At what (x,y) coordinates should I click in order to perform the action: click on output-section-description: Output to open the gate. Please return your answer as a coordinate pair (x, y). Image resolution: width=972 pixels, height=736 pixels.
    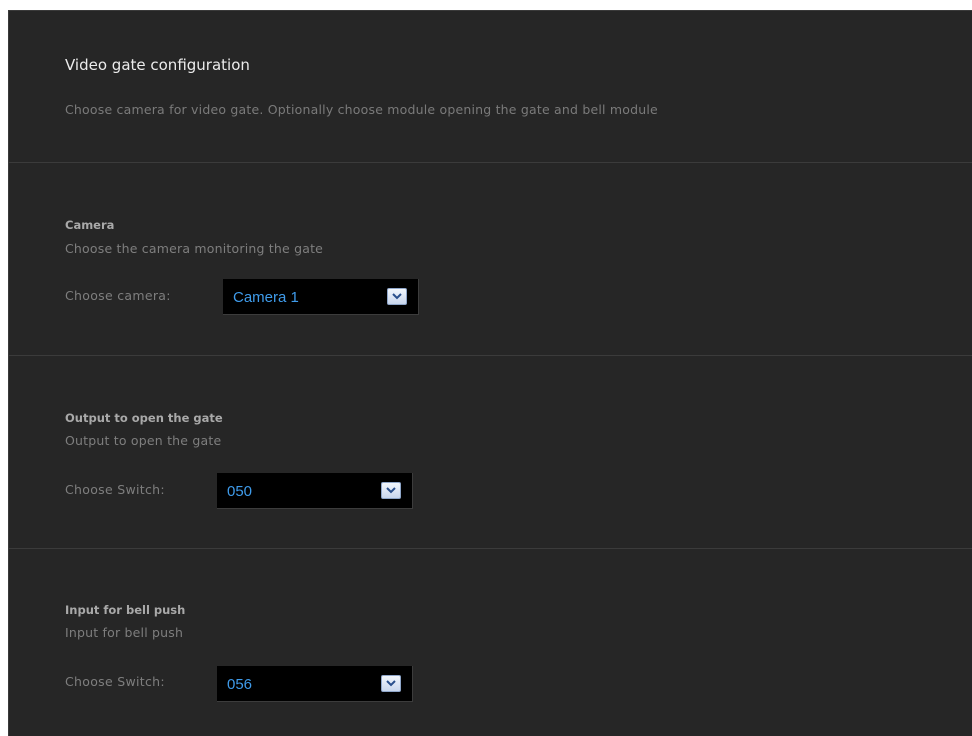
    Looking at the image, I should click on (143, 440).